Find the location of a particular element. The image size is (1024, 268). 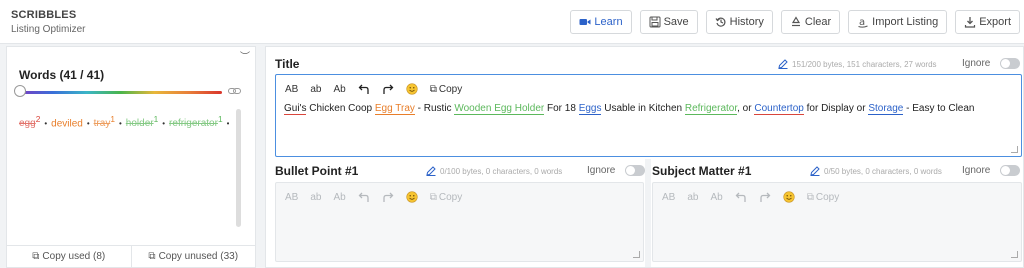

subject-ignore-toggle is located at coordinates (1010, 170).